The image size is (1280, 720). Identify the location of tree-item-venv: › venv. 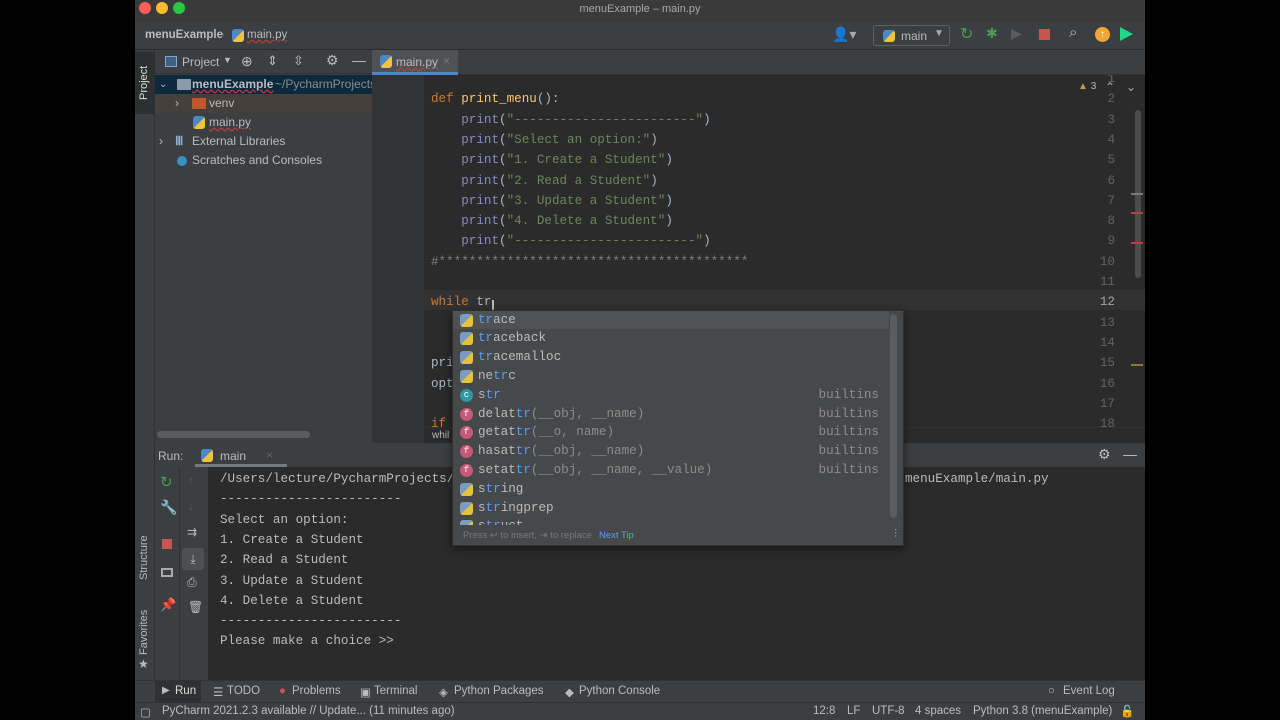
(263, 103).